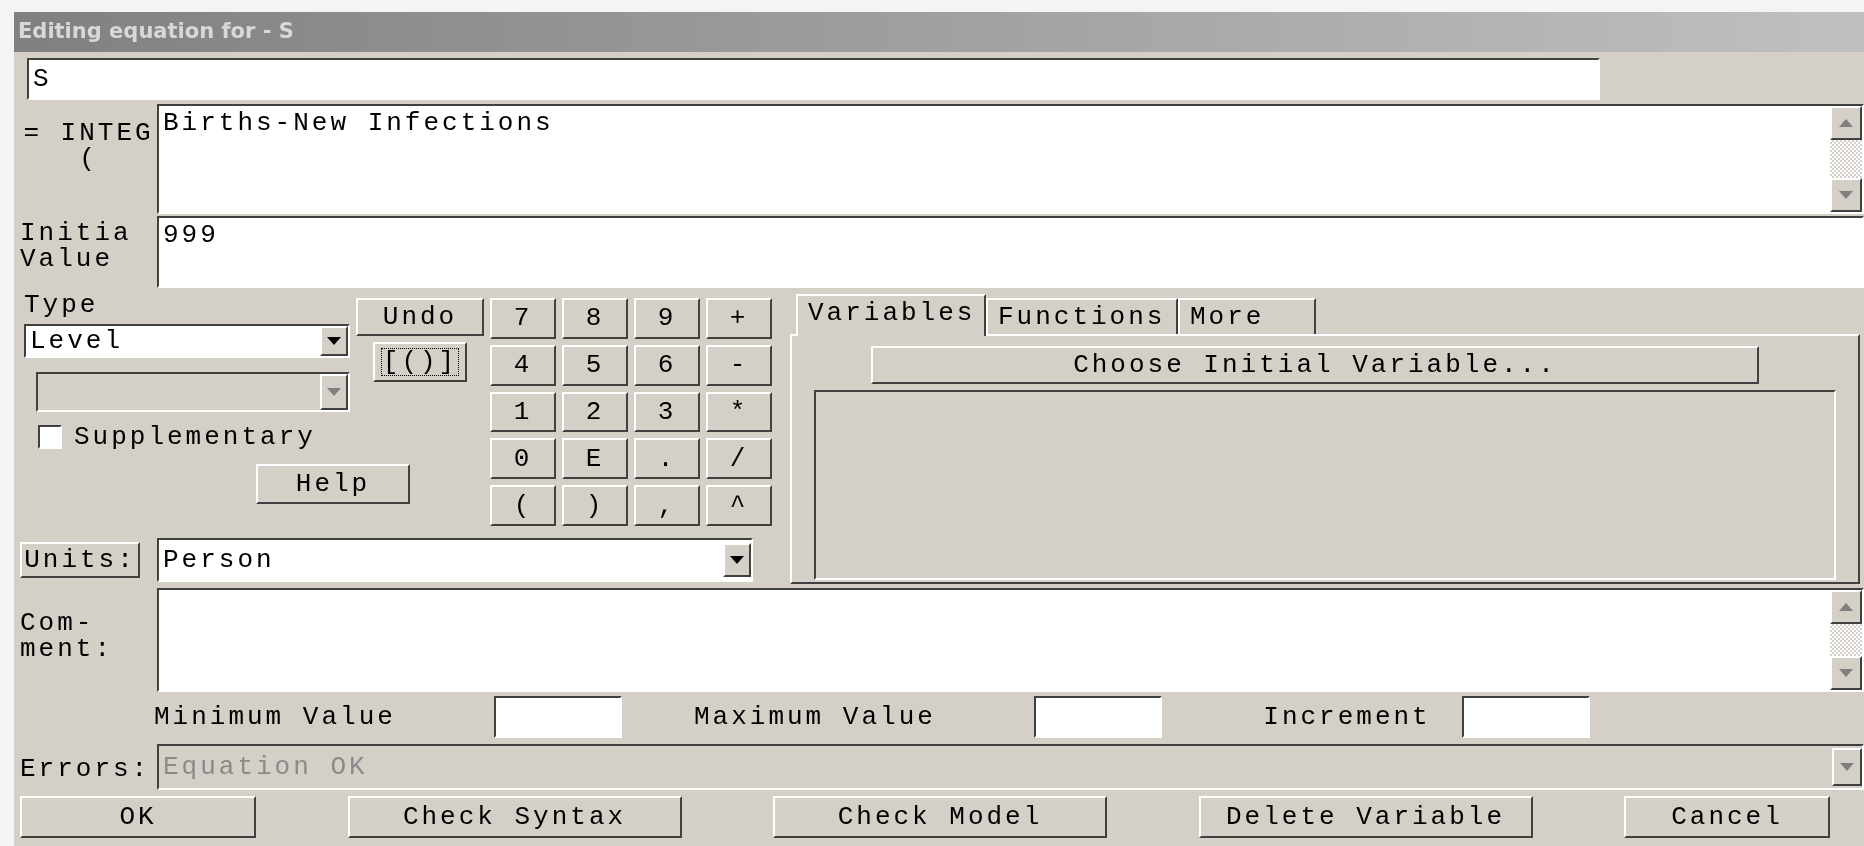 Image resolution: width=1864 pixels, height=846 pixels. I want to click on keypad-key: /, so click(739, 459).